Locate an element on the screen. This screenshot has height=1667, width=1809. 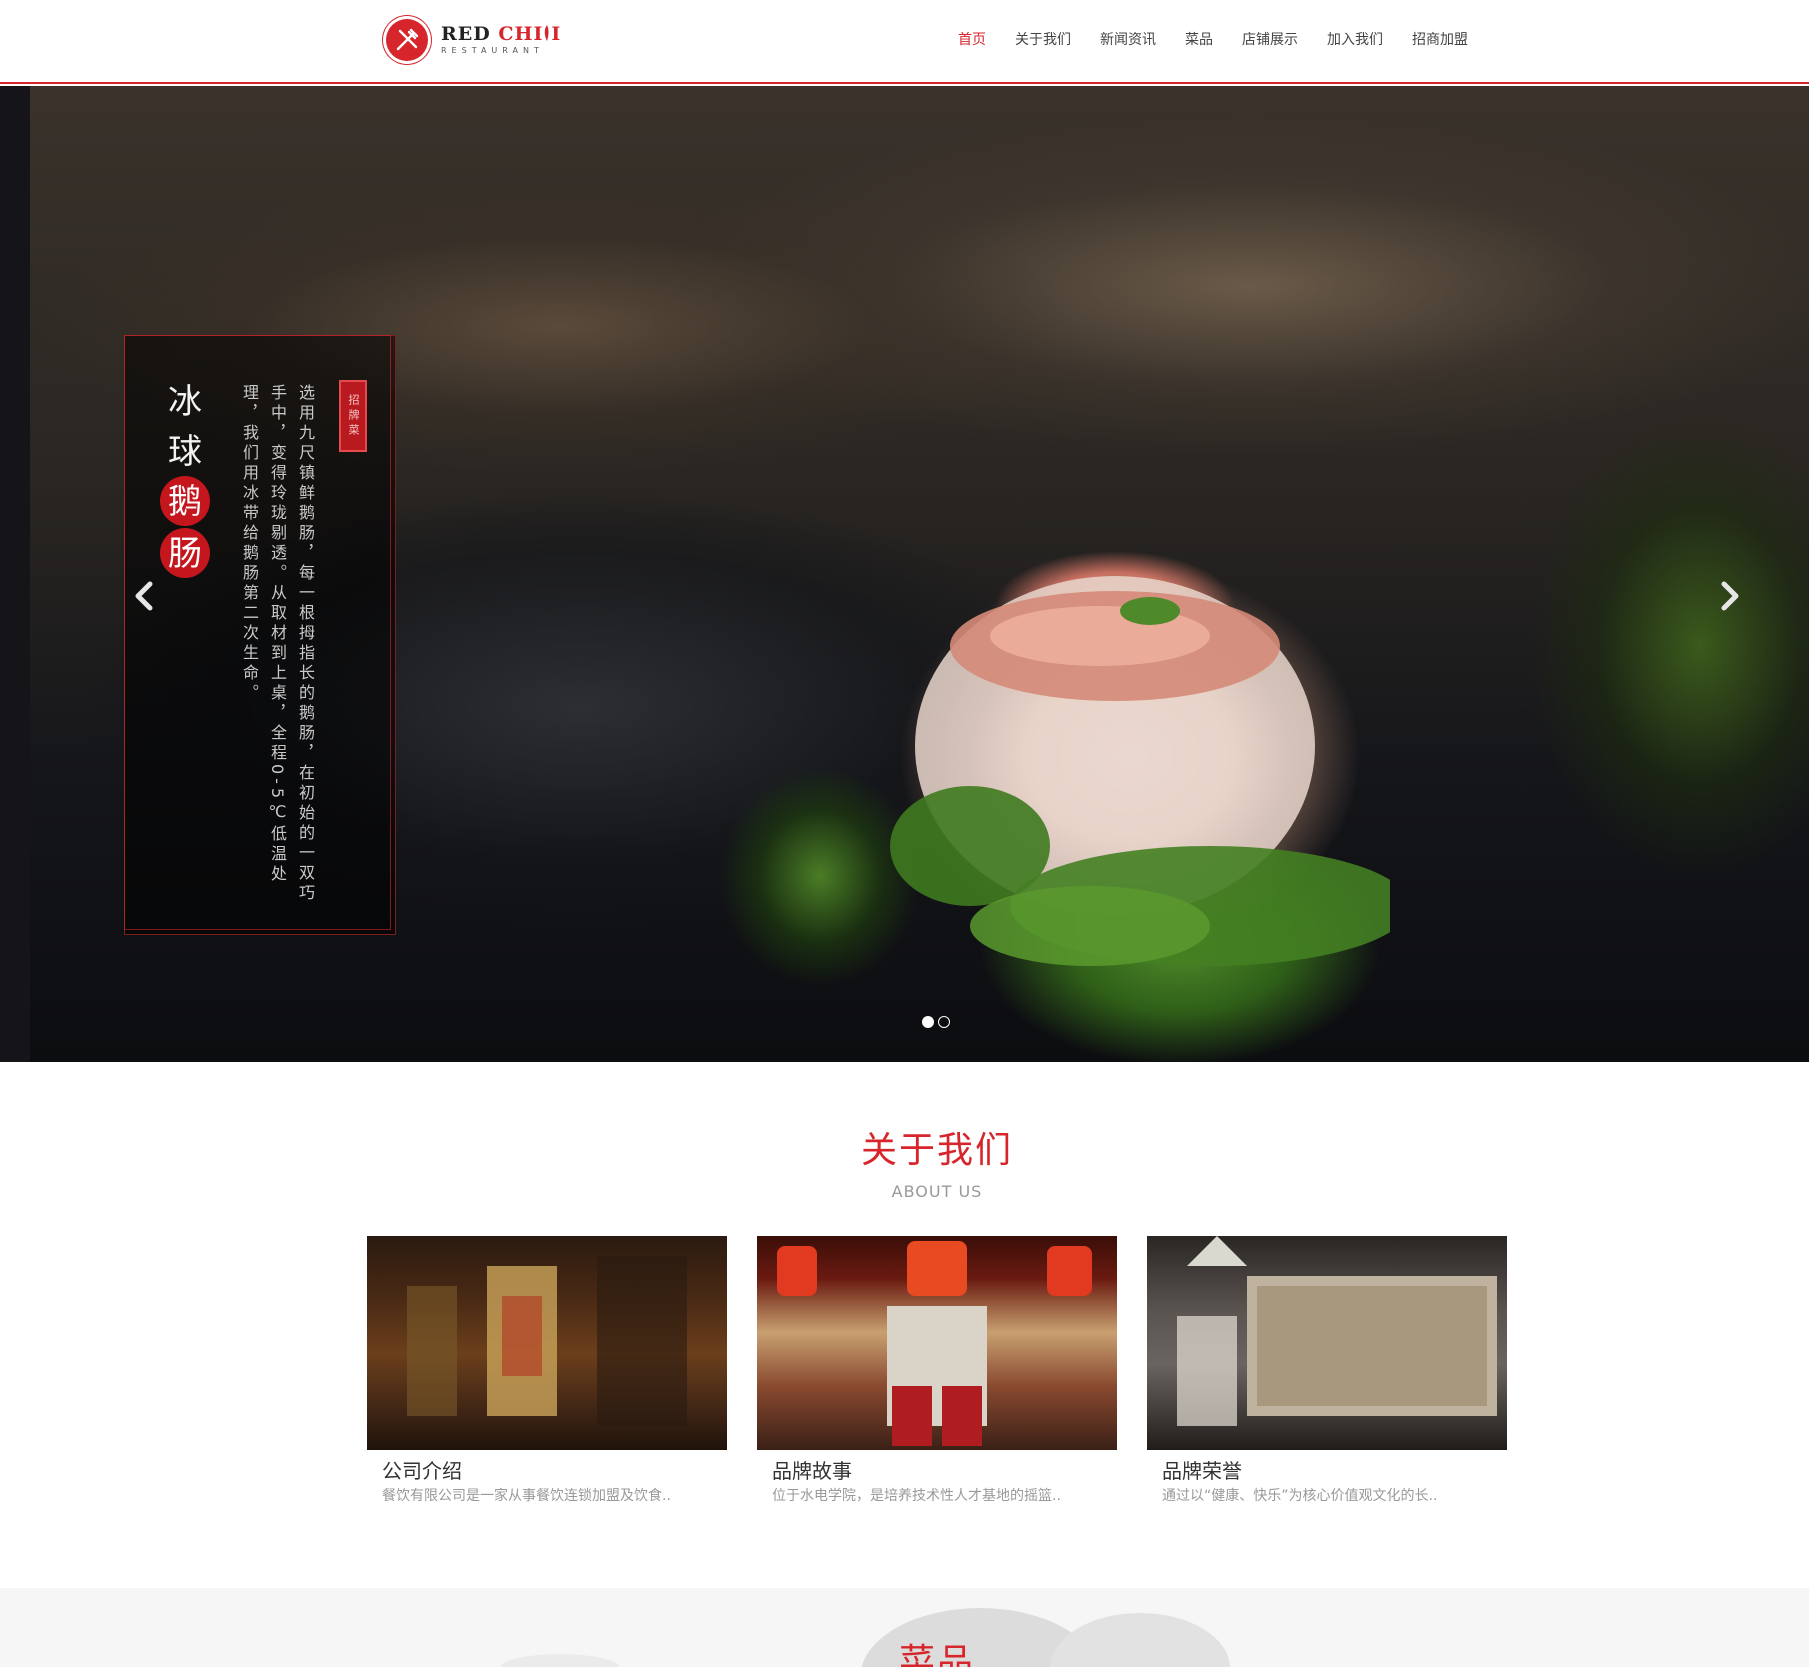
hero-dish-image is located at coordinates (1140, 771).